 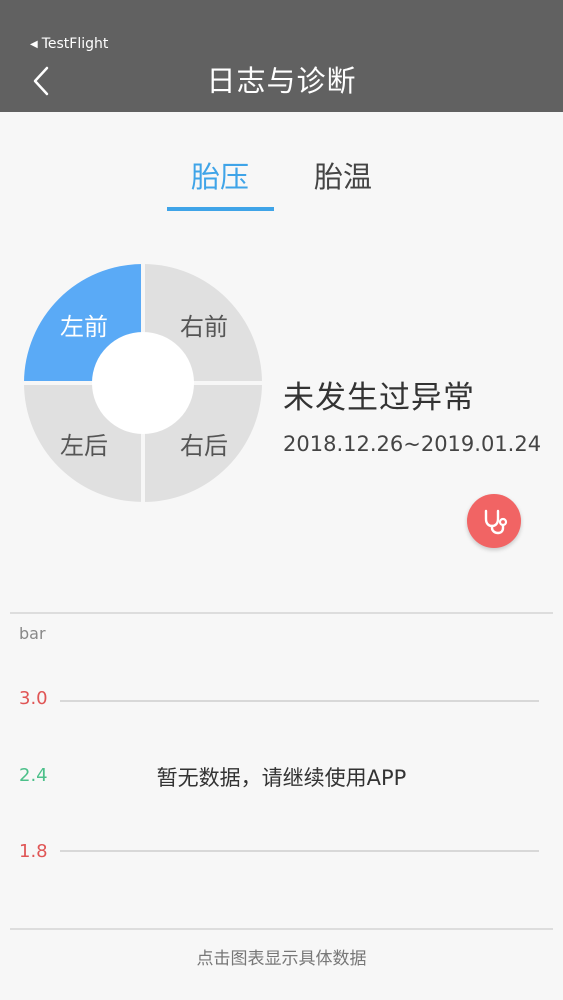 What do you see at coordinates (412, 444) in the screenshot?
I see `date-range: 2018.12.26~2019.01.24` at bounding box center [412, 444].